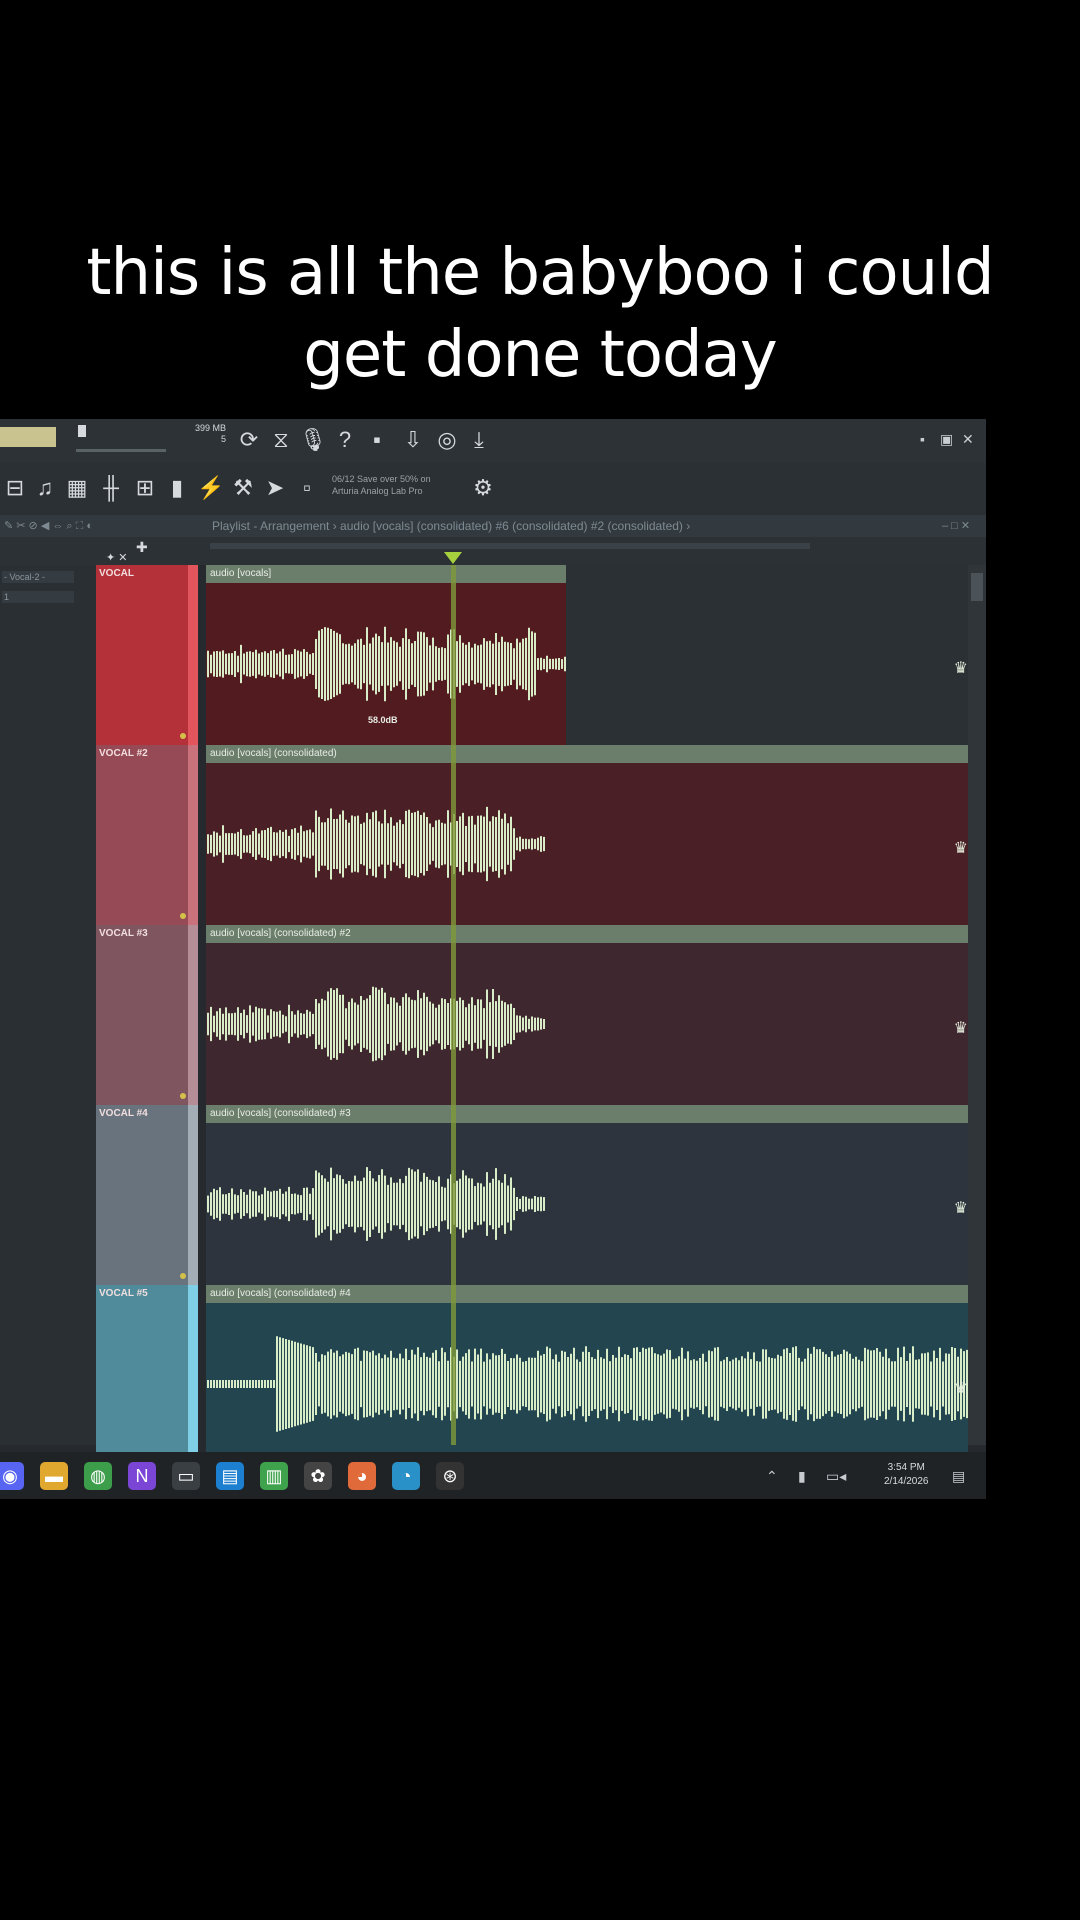 This screenshot has width=1080, height=1920. Describe the element at coordinates (977, 1005) in the screenshot. I see `vertical-scrollbar` at that location.